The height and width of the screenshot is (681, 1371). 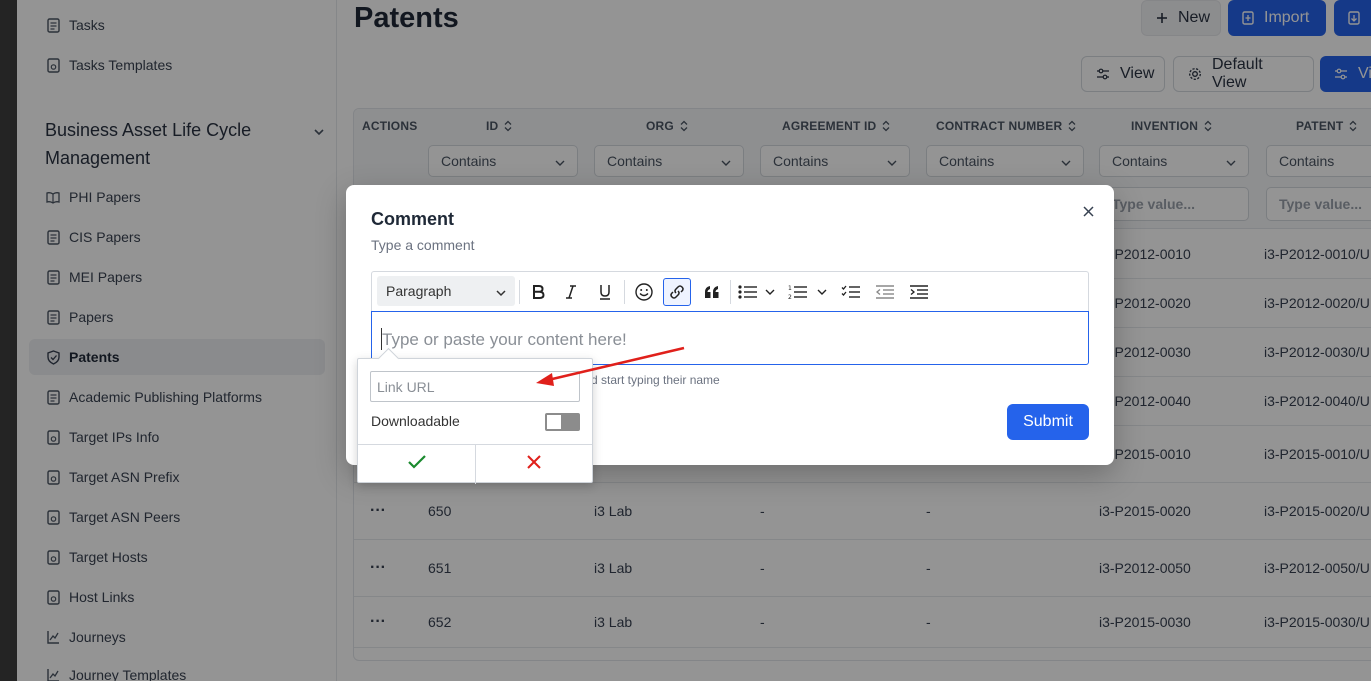 I want to click on link-popup-actions, so click(x=475, y=464).